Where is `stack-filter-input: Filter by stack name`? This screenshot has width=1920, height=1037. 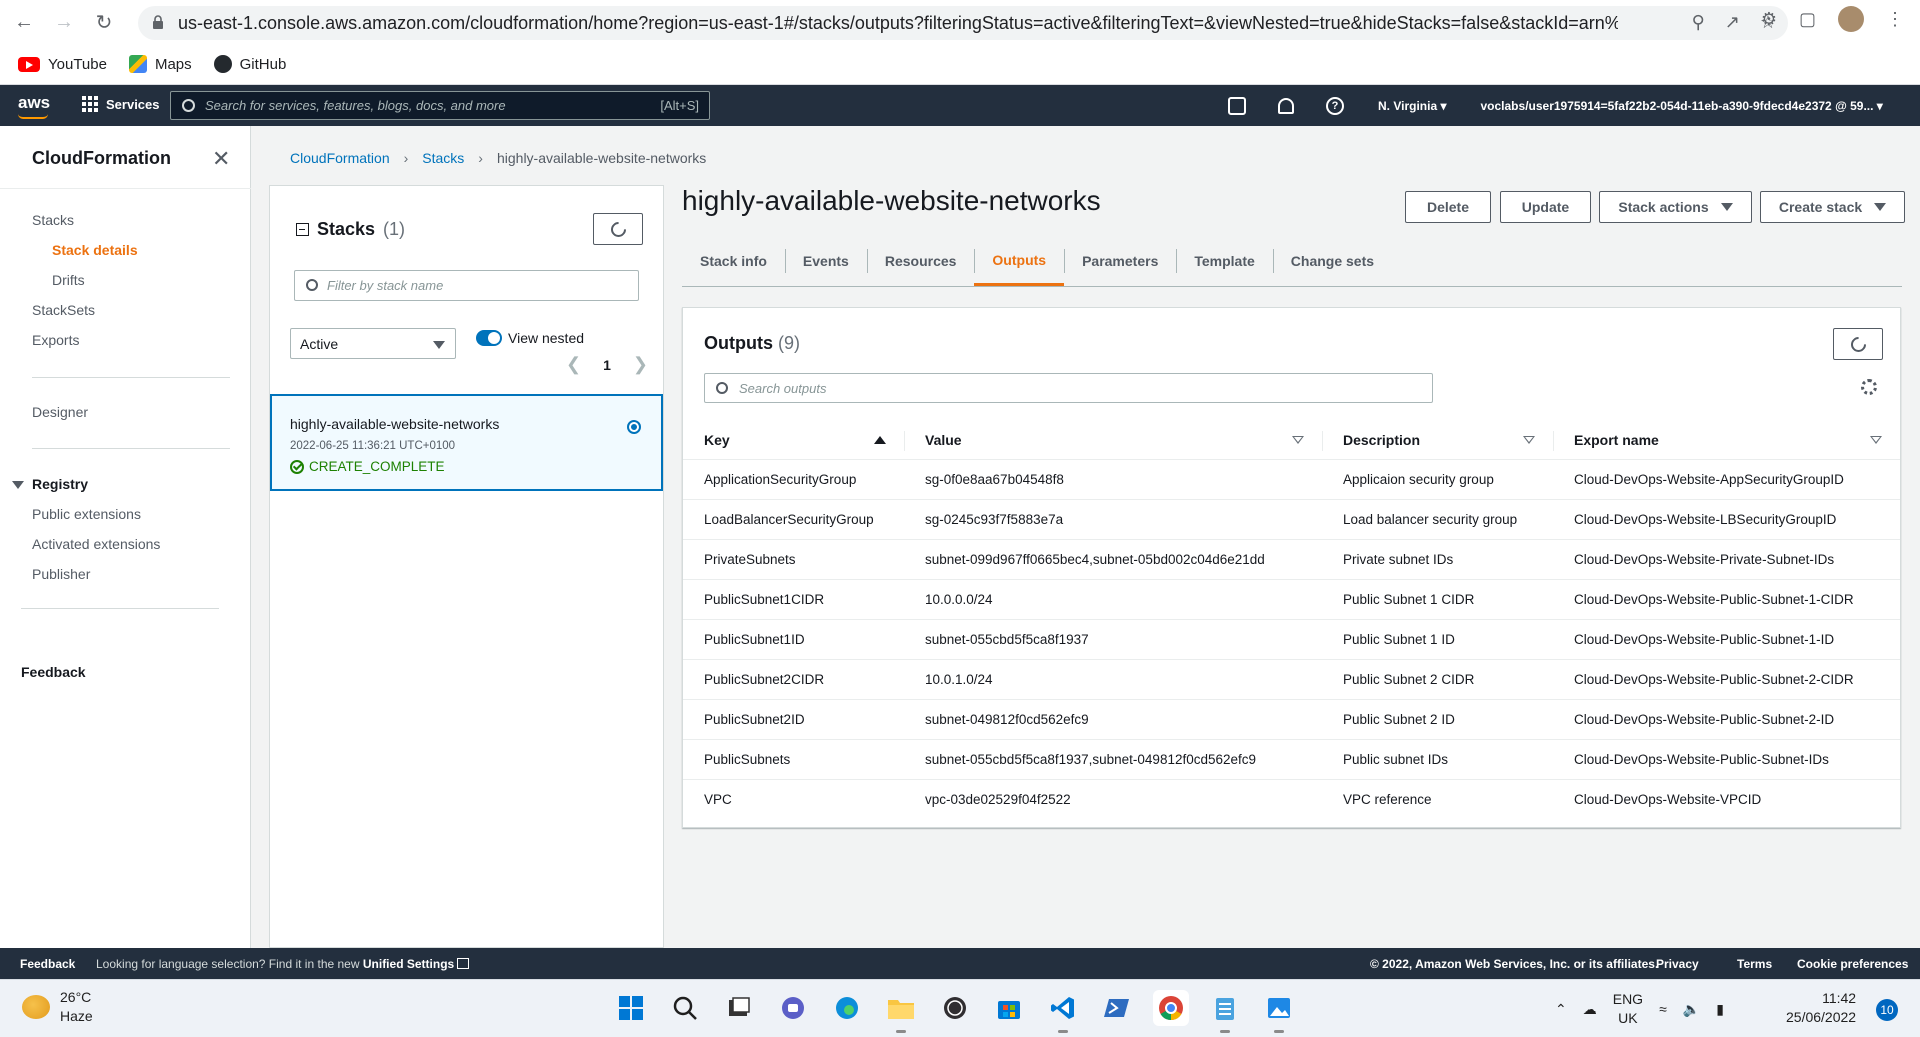 stack-filter-input: Filter by stack name is located at coordinates (466, 285).